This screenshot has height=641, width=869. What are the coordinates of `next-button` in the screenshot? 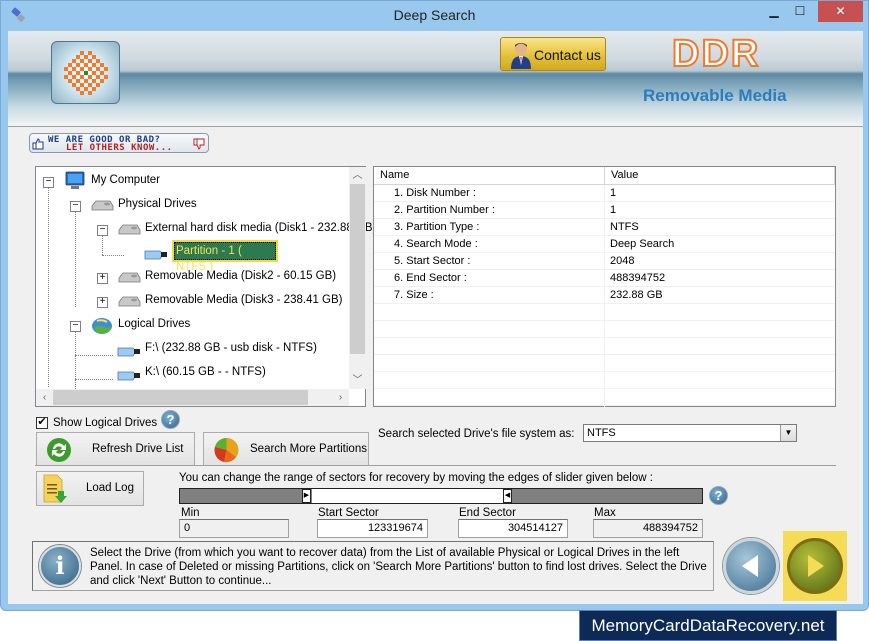 It's located at (815, 566).